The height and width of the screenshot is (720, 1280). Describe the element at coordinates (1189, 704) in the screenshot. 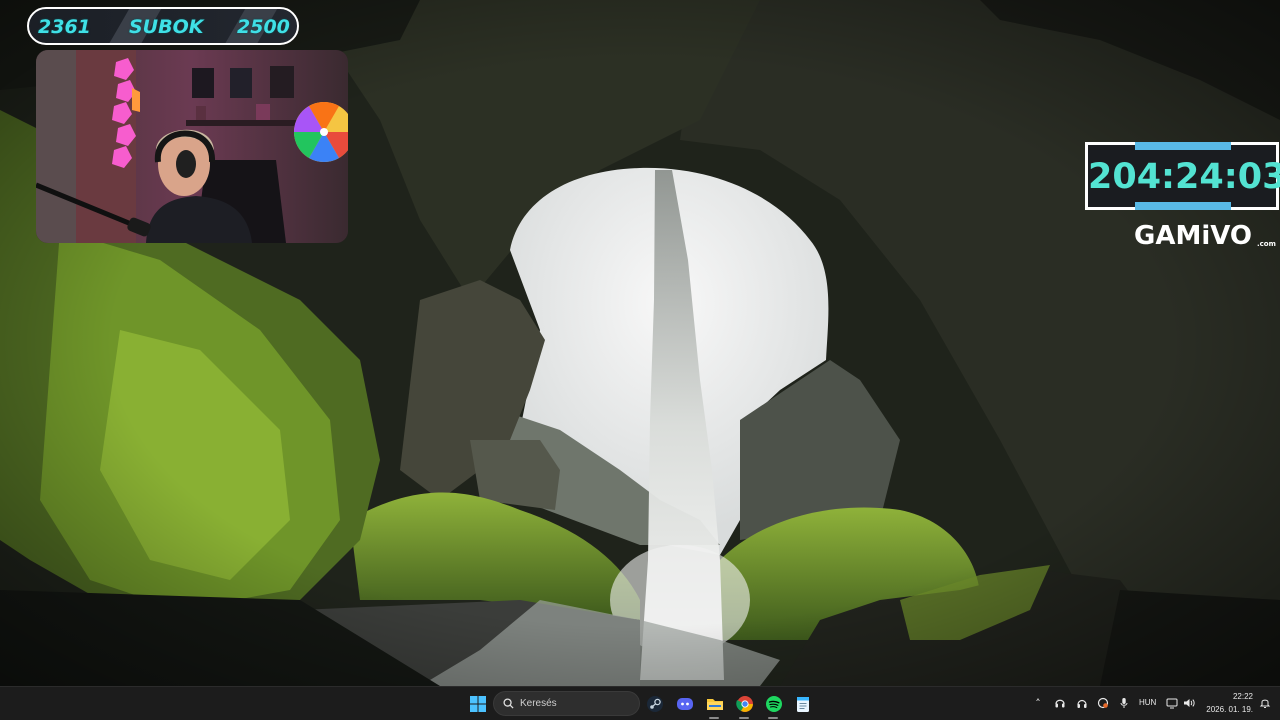

I see `volume-tray-icon` at that location.